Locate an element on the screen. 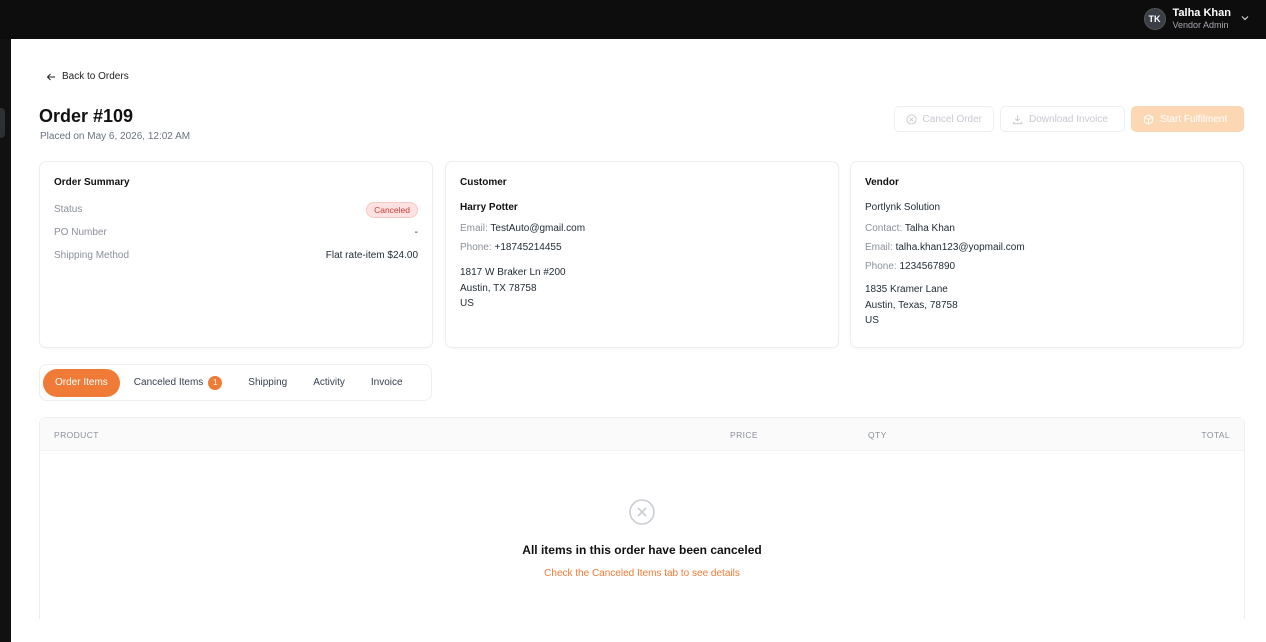 The height and width of the screenshot is (642, 1266). status-label: Status is located at coordinates (68, 209).